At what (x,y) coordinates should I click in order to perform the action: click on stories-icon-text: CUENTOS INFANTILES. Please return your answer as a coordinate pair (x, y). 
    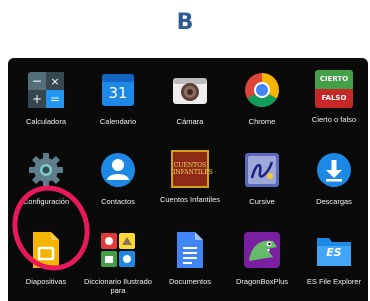
    Looking at the image, I should click on (193, 169).